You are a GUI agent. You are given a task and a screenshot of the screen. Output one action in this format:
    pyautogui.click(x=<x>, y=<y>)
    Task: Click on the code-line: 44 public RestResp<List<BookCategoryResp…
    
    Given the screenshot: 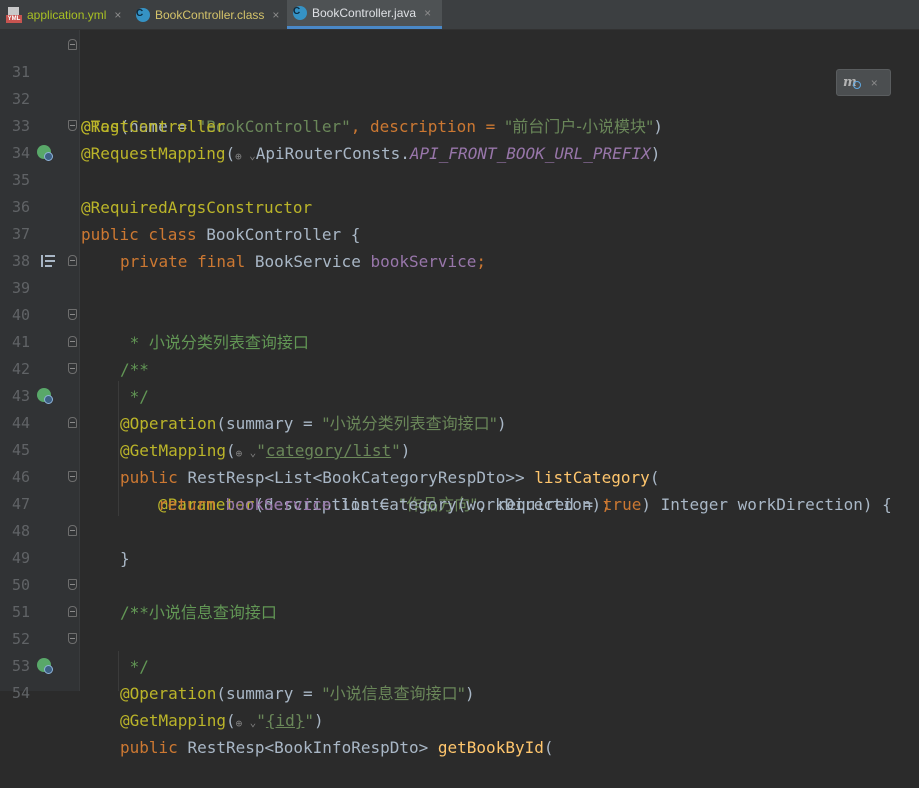 What is the action you would take?
    pyautogui.click(x=459, y=435)
    